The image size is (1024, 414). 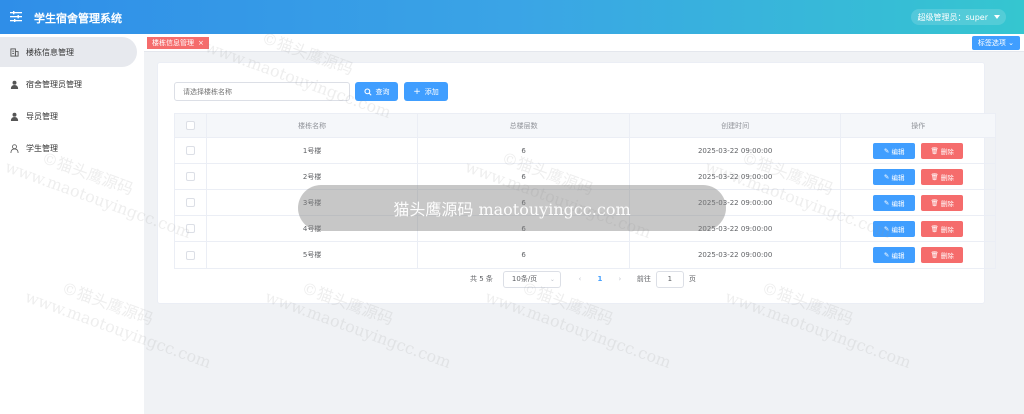 I want to click on search-icon, so click(x=367, y=91).